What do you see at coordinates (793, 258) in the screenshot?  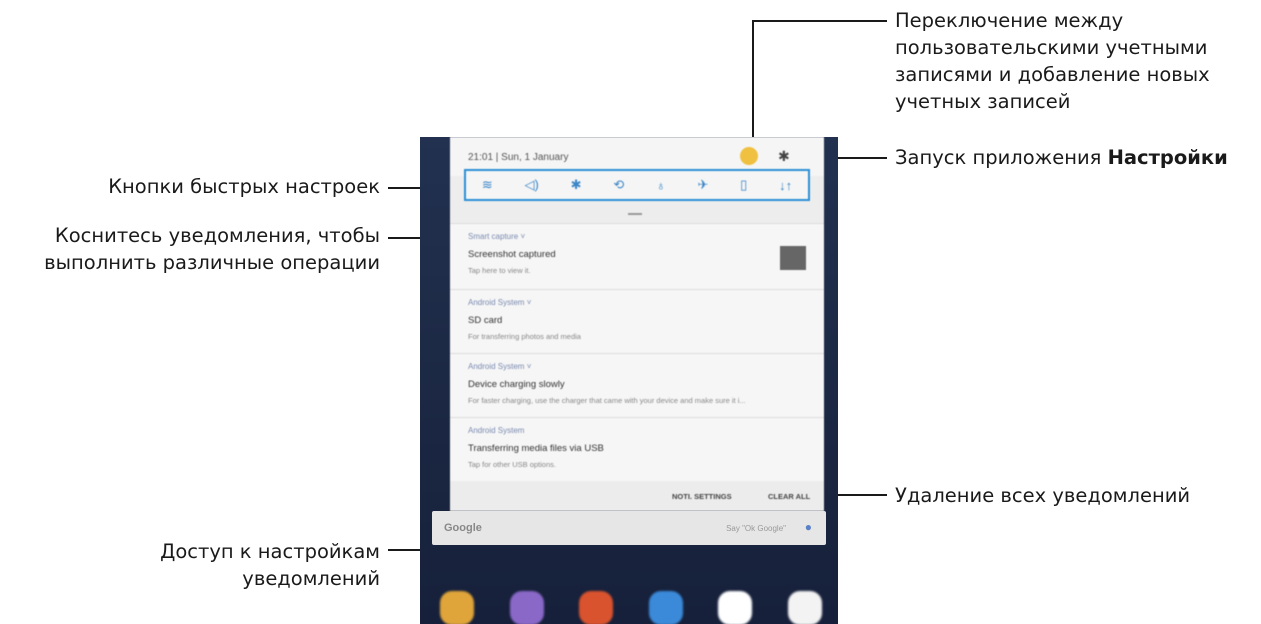 I see `screenshot-thumbnail` at bounding box center [793, 258].